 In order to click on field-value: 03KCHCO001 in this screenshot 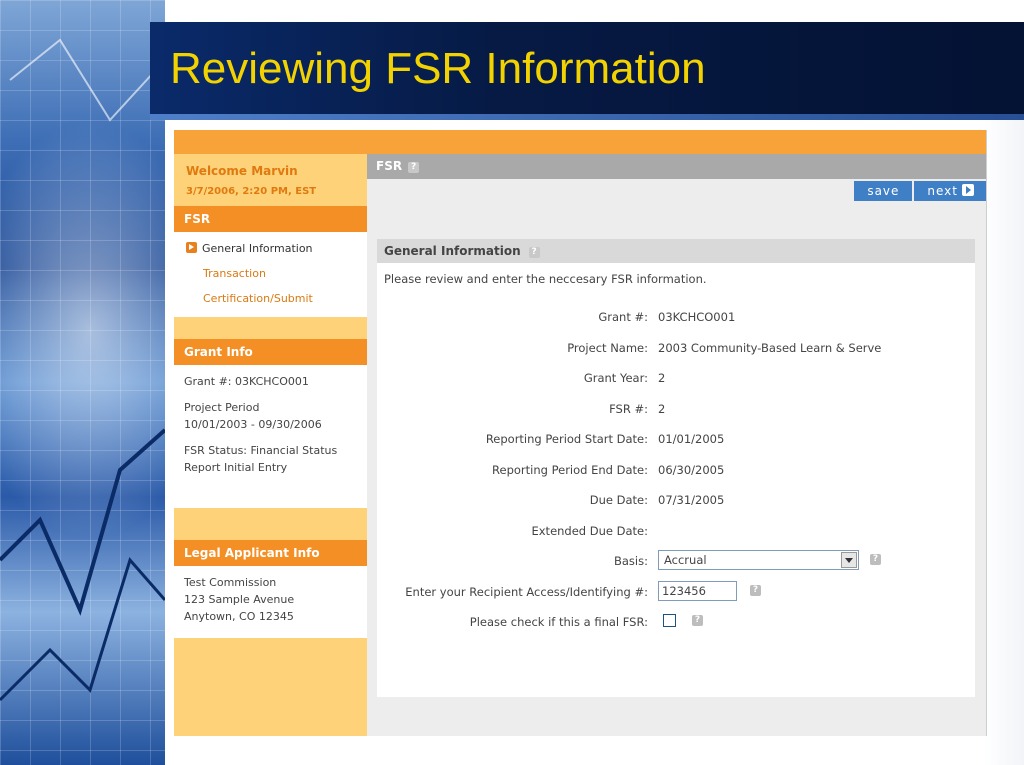, I will do `click(697, 317)`.